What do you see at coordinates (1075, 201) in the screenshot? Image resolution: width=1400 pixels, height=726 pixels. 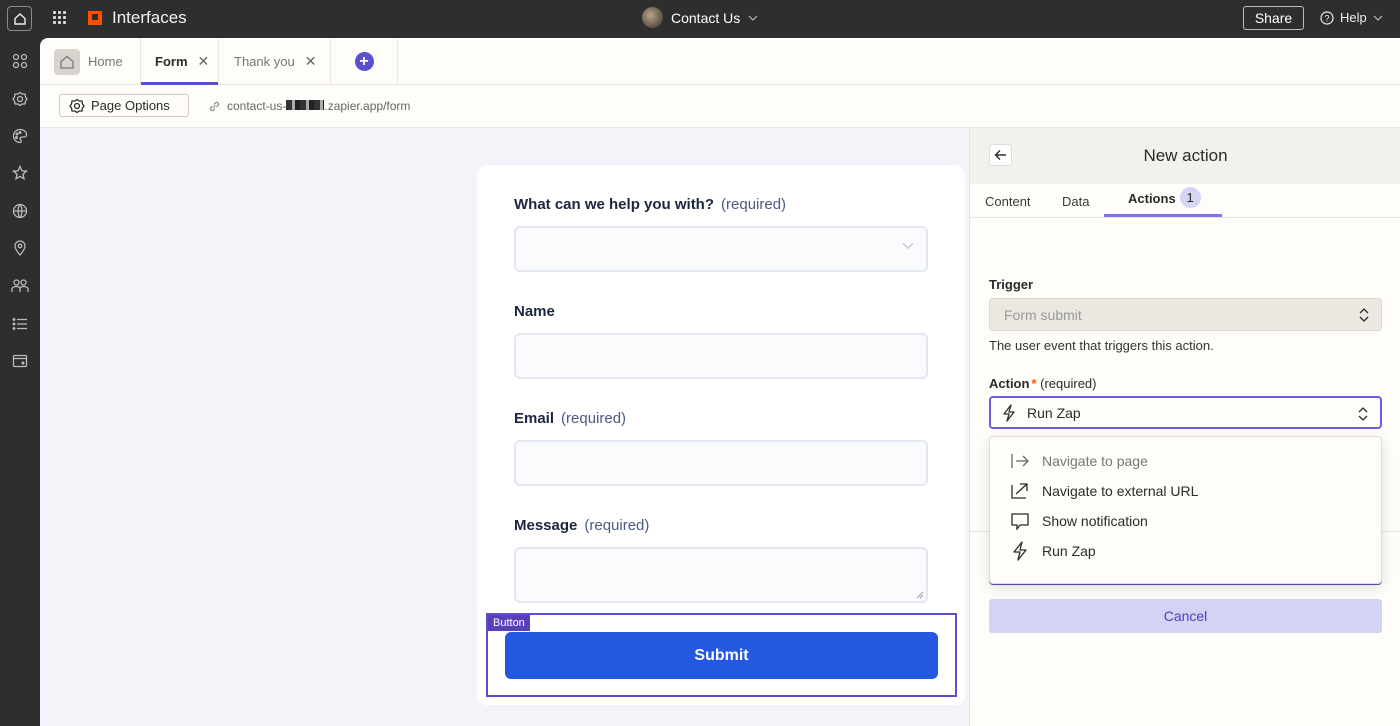 I see `tab-data: Data` at bounding box center [1075, 201].